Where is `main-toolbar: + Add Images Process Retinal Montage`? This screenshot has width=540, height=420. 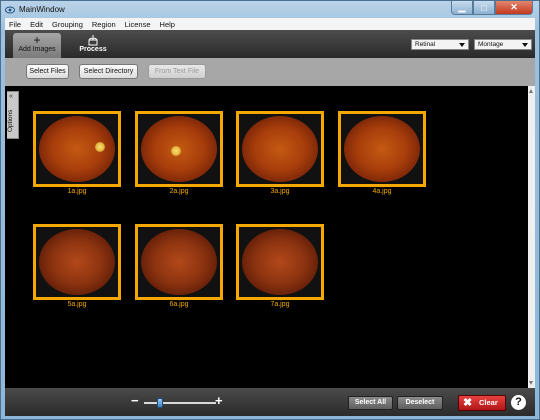 main-toolbar: + Add Images Process Retinal Montage is located at coordinates (270, 44).